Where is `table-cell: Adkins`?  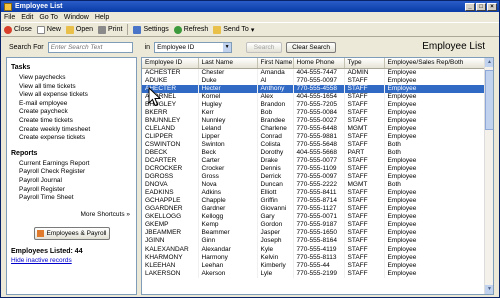
table-cell: Adkins is located at coordinates (228, 193).